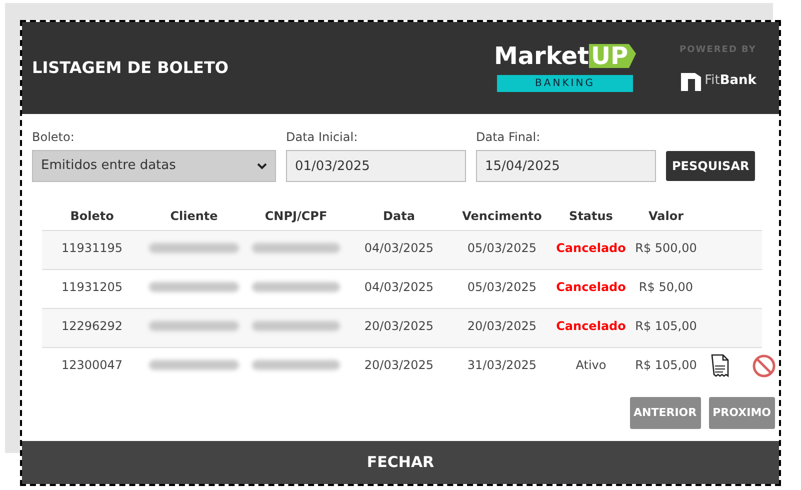 The height and width of the screenshot is (490, 801). I want to click on column-header: Data, so click(399, 216).